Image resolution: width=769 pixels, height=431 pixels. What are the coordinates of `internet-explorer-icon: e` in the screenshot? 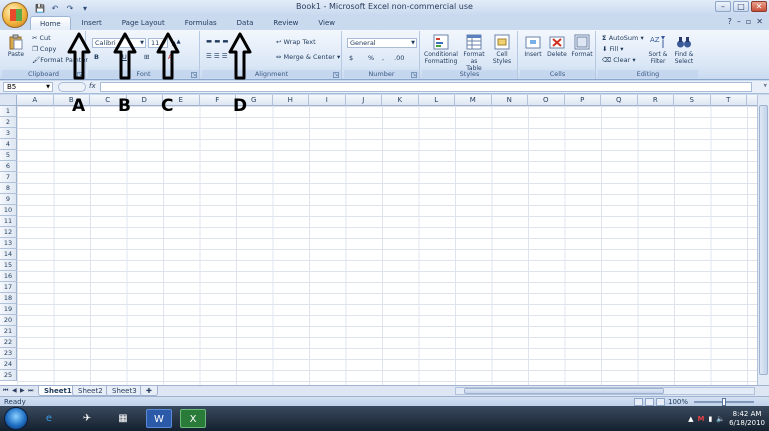 It's located at (49, 418).